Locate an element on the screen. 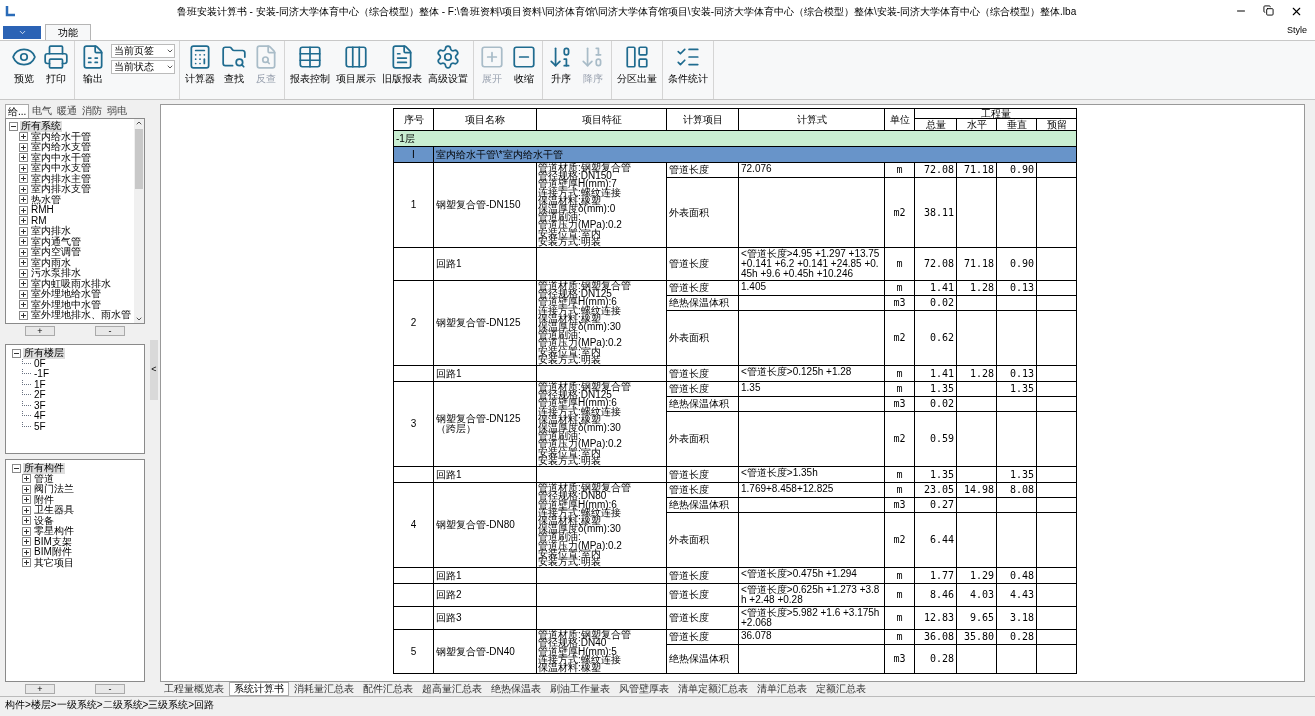 Image resolution: width=1315 pixels, height=716 pixels. sidebar-tab: 电气 is located at coordinates (42, 111).